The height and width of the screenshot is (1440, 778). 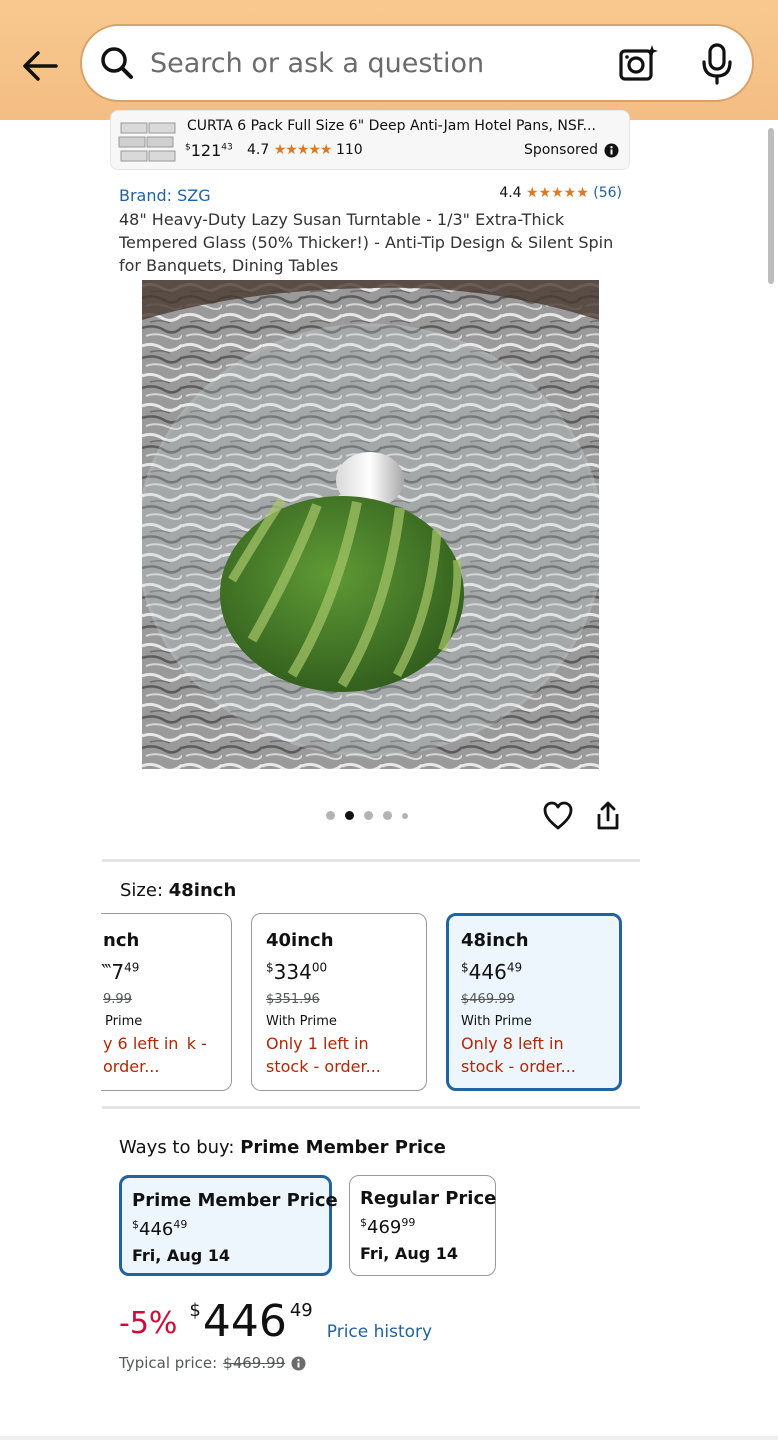 I want to click on app-header: Search or ask a question, so click(x=389, y=60).